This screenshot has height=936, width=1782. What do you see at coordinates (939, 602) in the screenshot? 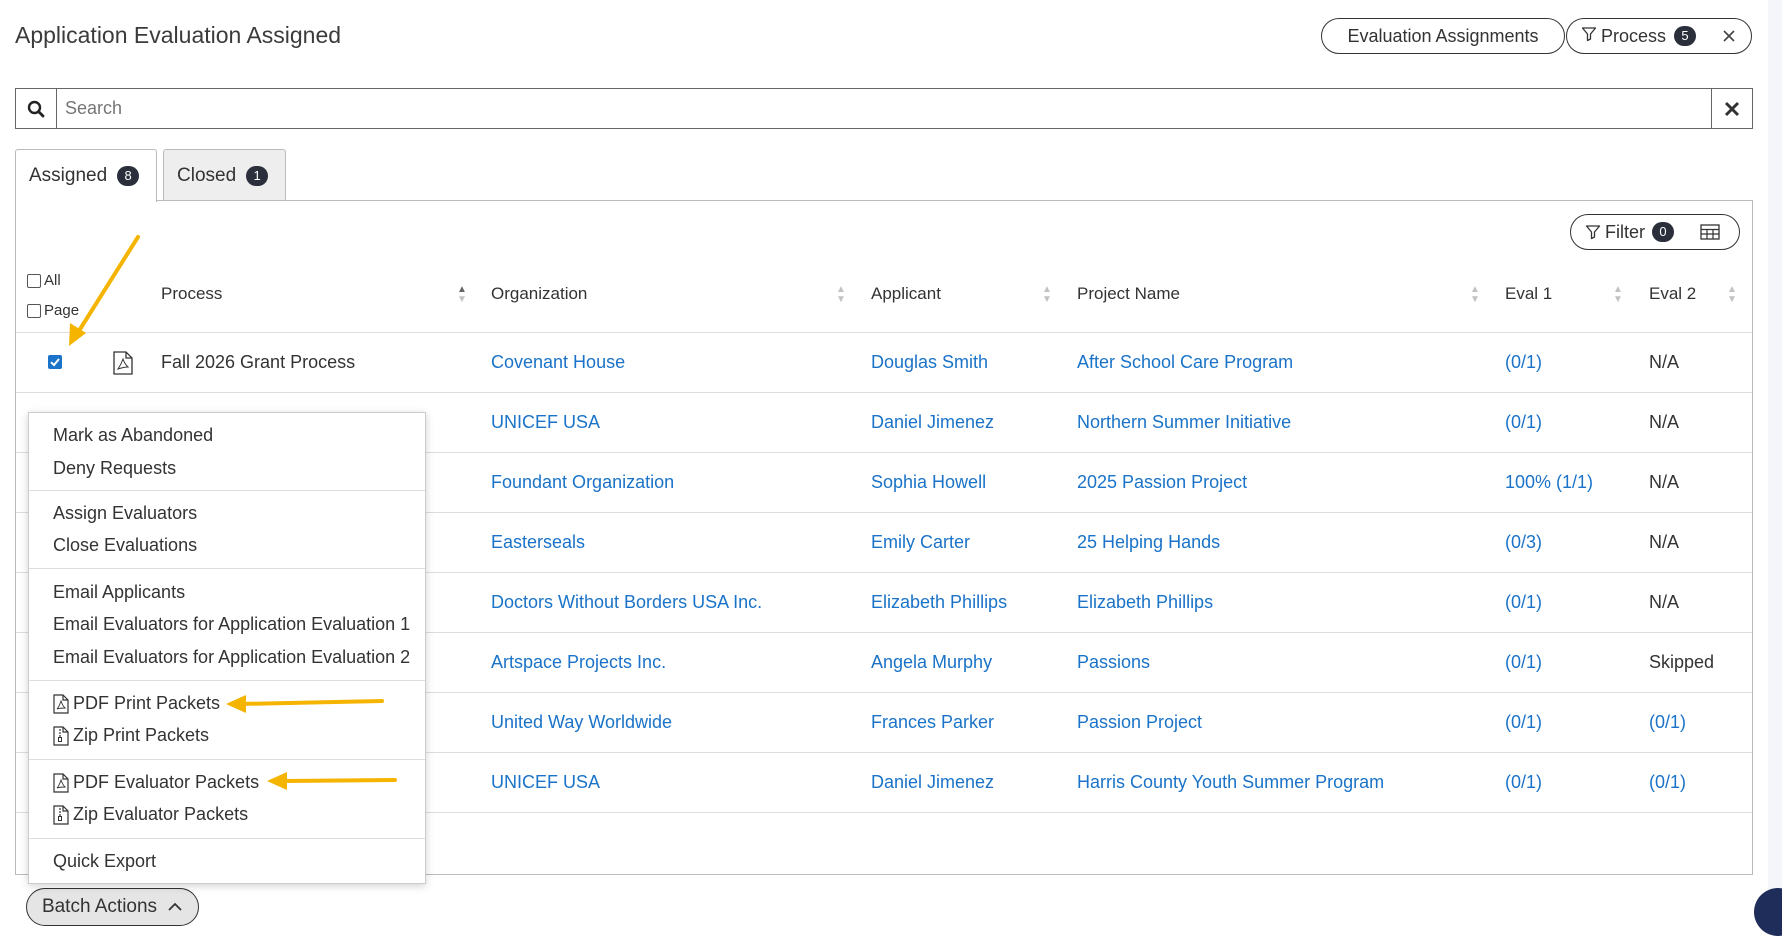
I see `row-applicant-link: Elizabeth Phillips` at bounding box center [939, 602].